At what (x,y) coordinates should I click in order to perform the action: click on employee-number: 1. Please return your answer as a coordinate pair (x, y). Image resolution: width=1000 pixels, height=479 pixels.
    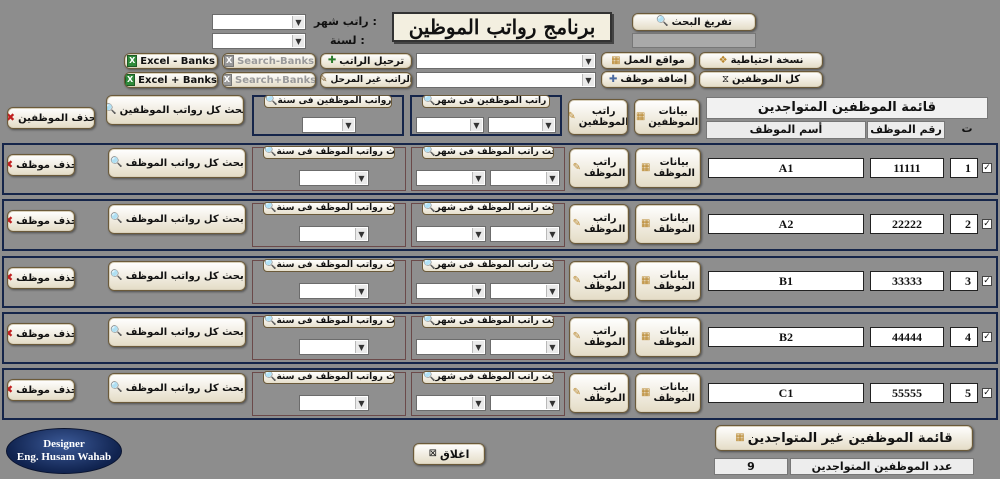
    Looking at the image, I should click on (964, 168).